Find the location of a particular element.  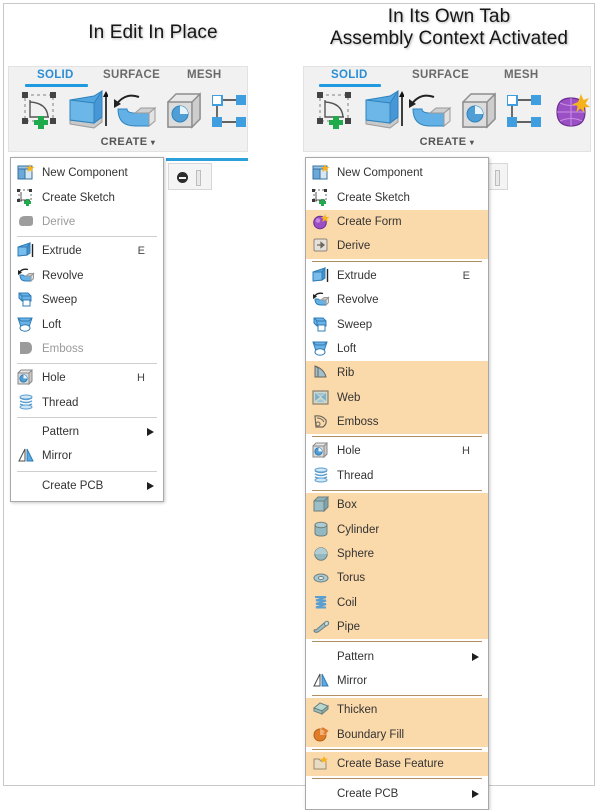

ribbon-icon-row-right is located at coordinates (447, 110).